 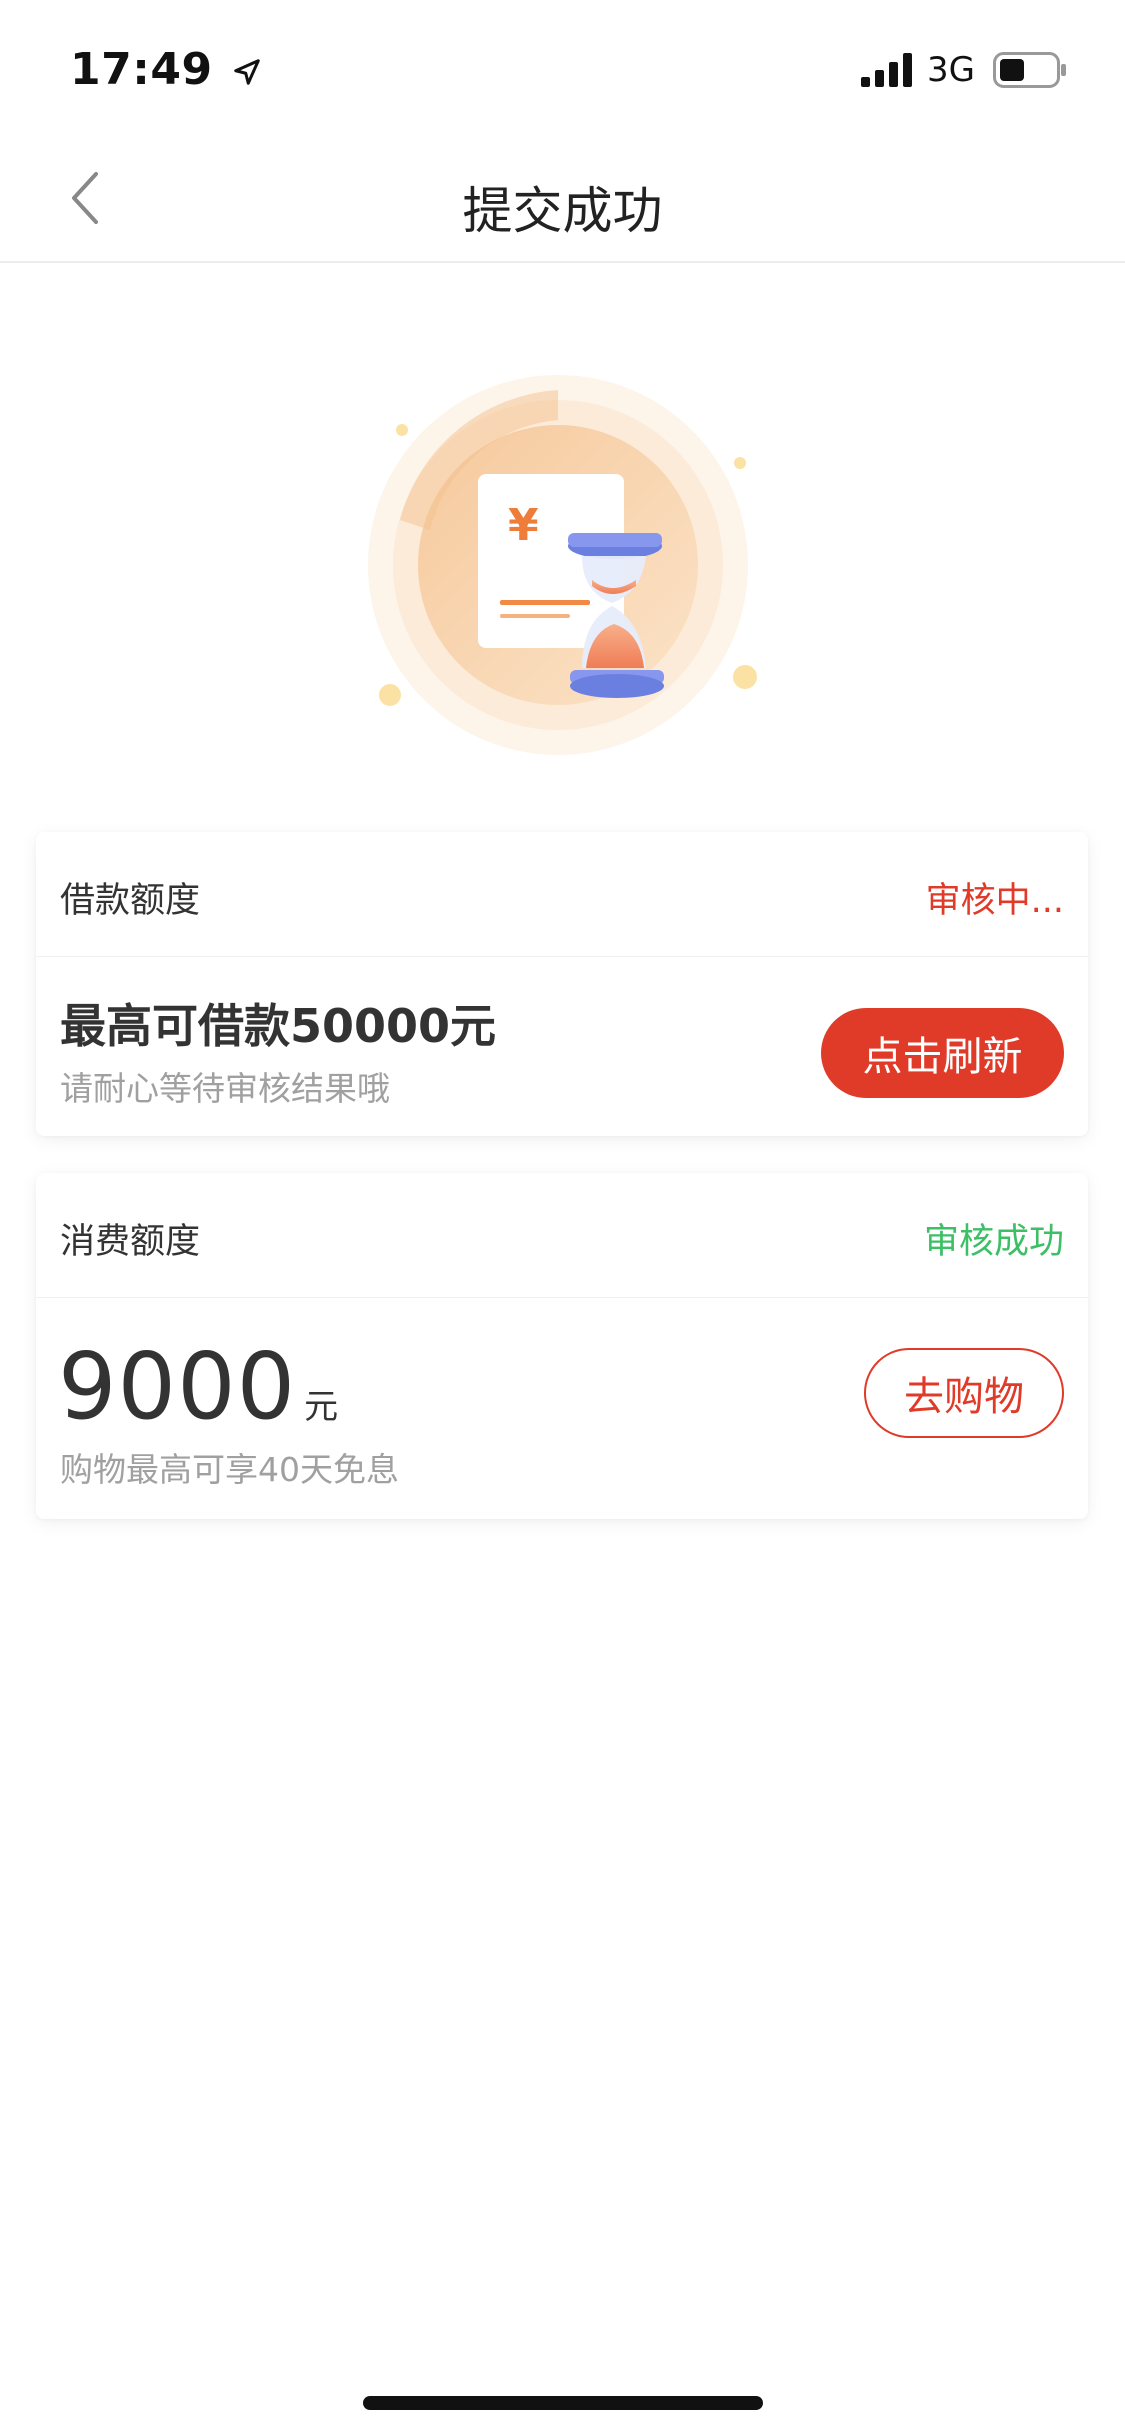 I want to click on illustration-graphic: ¥, so click(x=562, y=565).